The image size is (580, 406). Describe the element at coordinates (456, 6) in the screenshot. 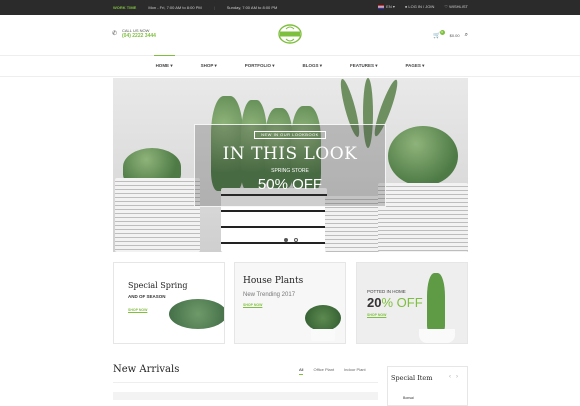

I see `wishlist-link: ♡ WISHLIST` at that location.